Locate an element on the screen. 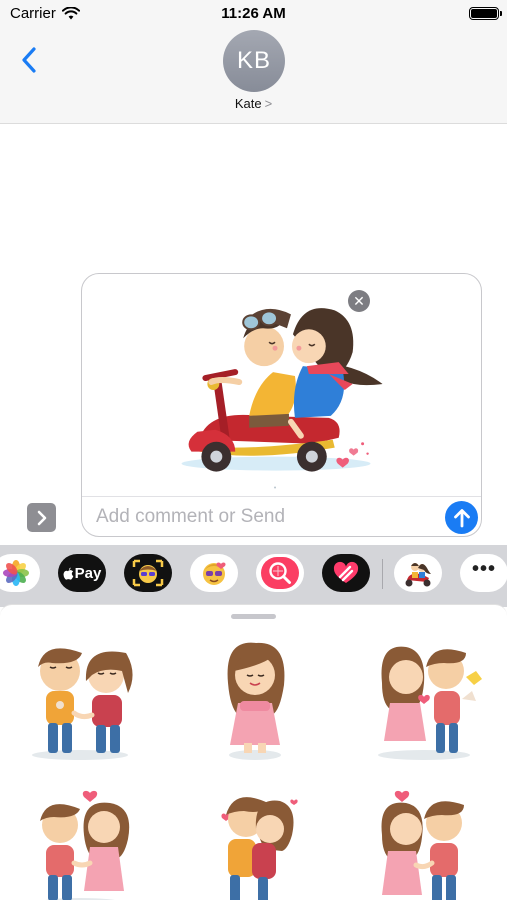 This screenshot has height=900, width=507. app-digital-touch is located at coordinates (346, 573).